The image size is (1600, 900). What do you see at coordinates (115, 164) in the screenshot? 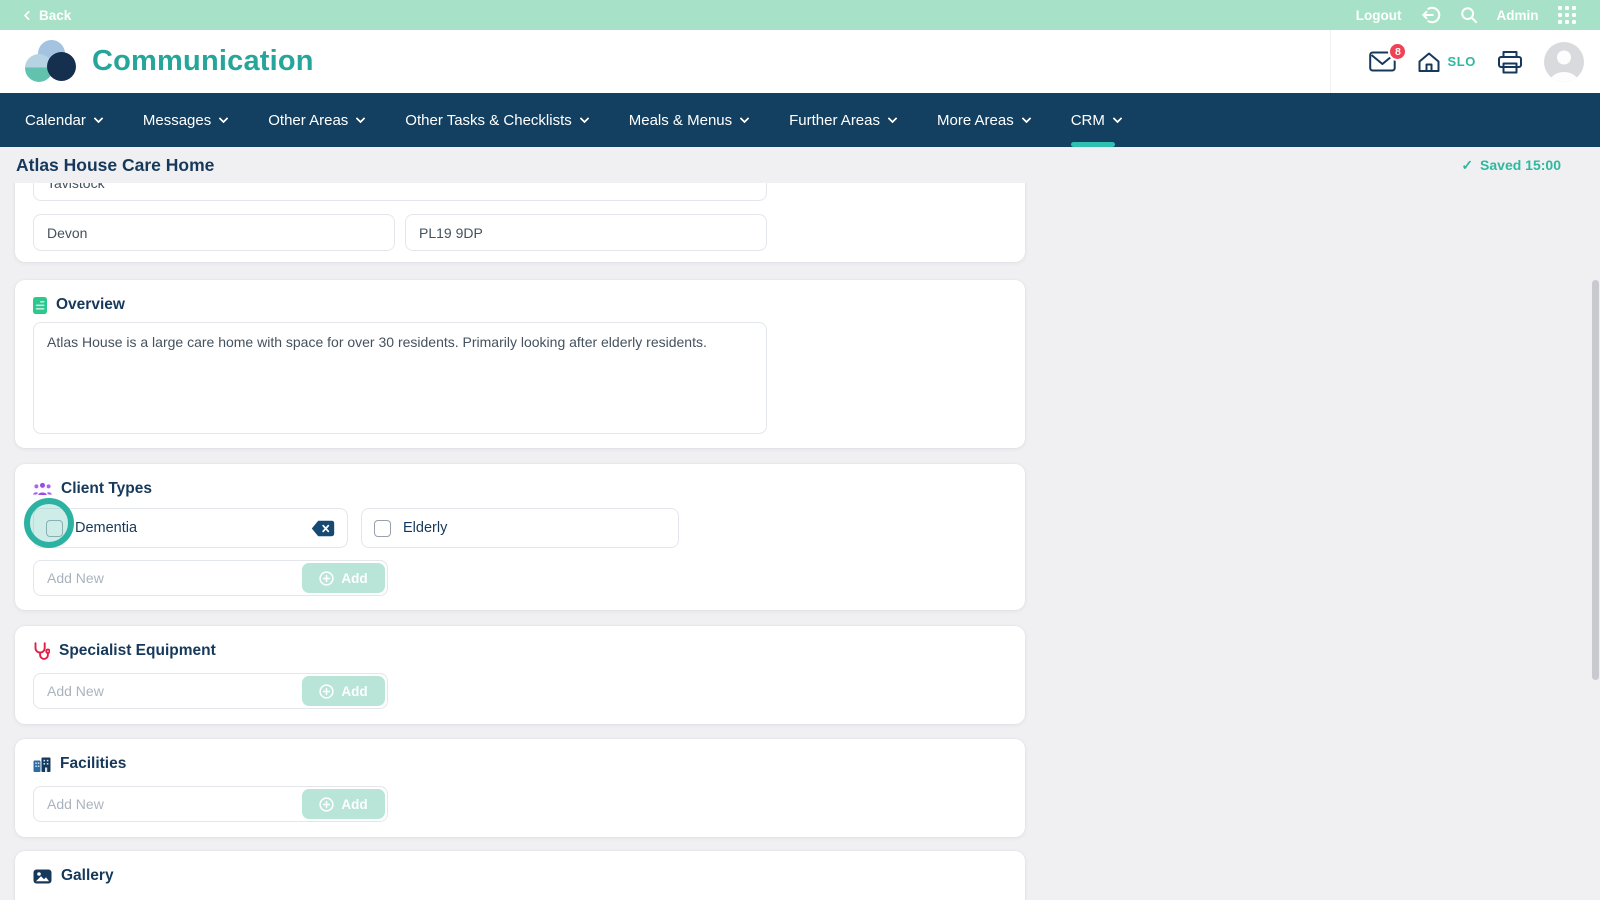
I see `page-title: Atlas House Care Home` at bounding box center [115, 164].